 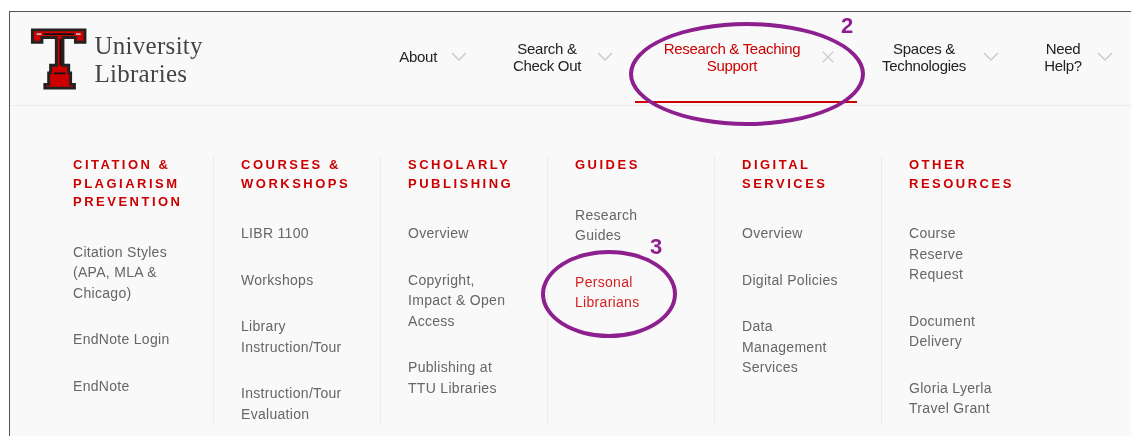 What do you see at coordinates (939, 57) in the screenshot?
I see `nav-tab: Spaces & Technologies` at bounding box center [939, 57].